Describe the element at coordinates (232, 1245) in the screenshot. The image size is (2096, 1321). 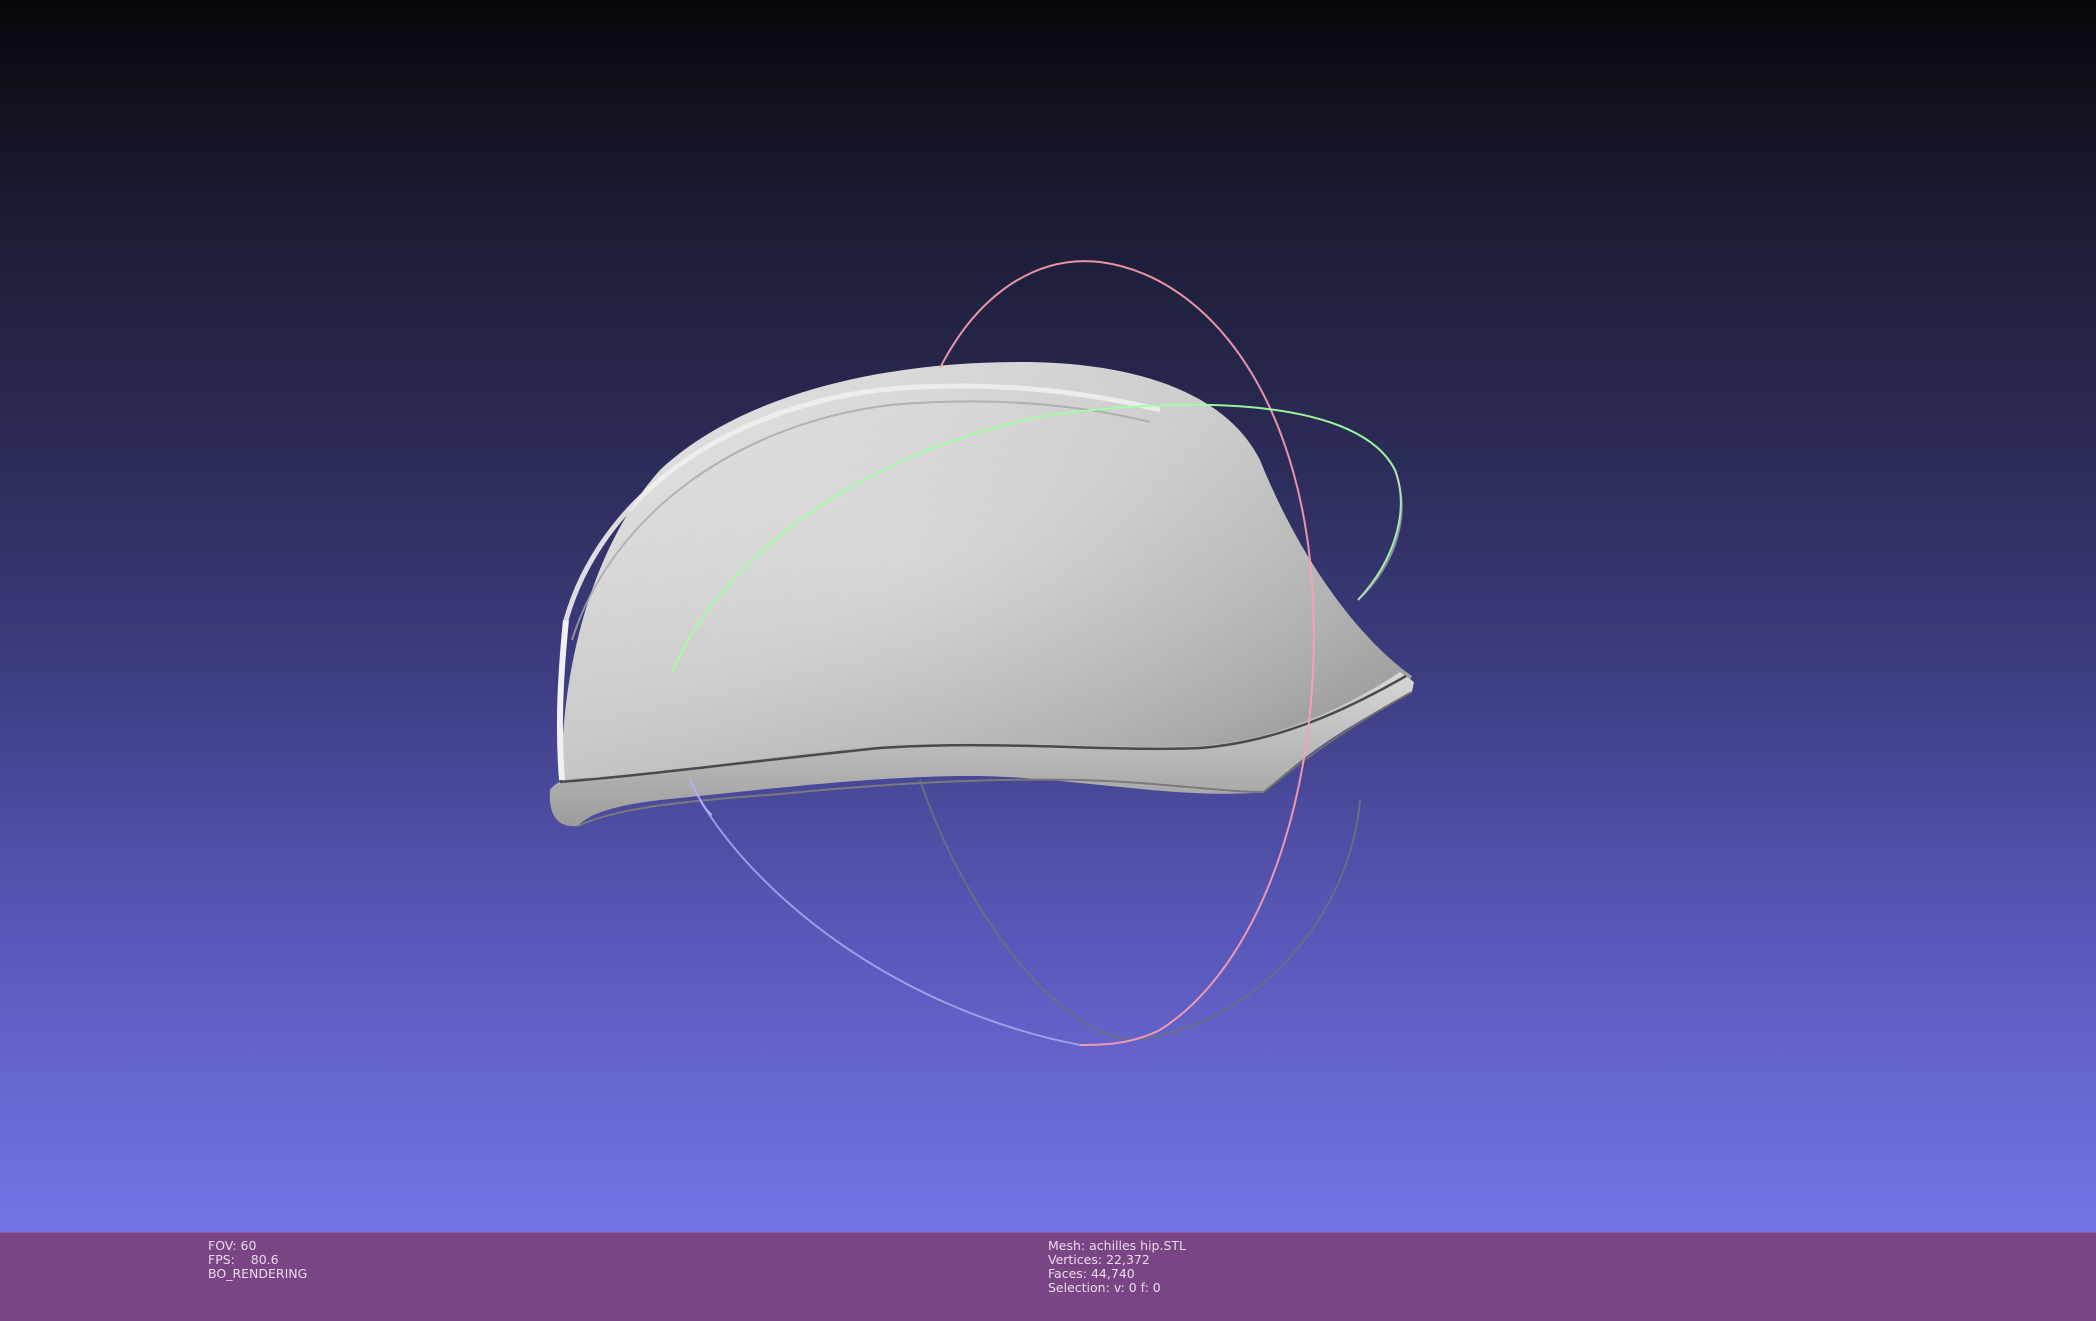
I see `fov-readout: FOV: 60` at that location.